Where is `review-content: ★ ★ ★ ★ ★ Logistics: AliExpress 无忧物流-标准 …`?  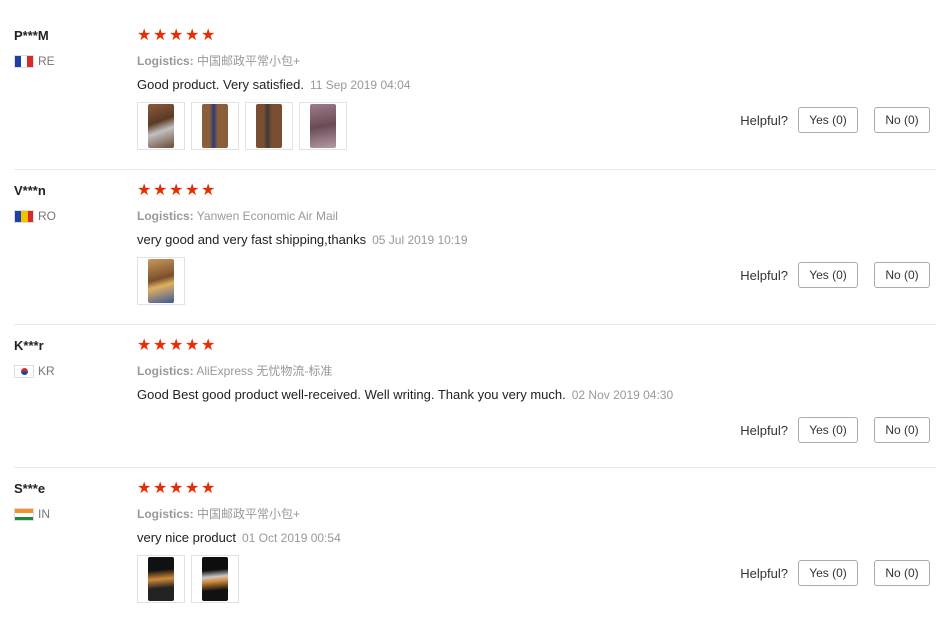 review-content: ★ ★ ★ ★ ★ Logistics: AliExpress 无忧物流-标准 … is located at coordinates (543, 370).